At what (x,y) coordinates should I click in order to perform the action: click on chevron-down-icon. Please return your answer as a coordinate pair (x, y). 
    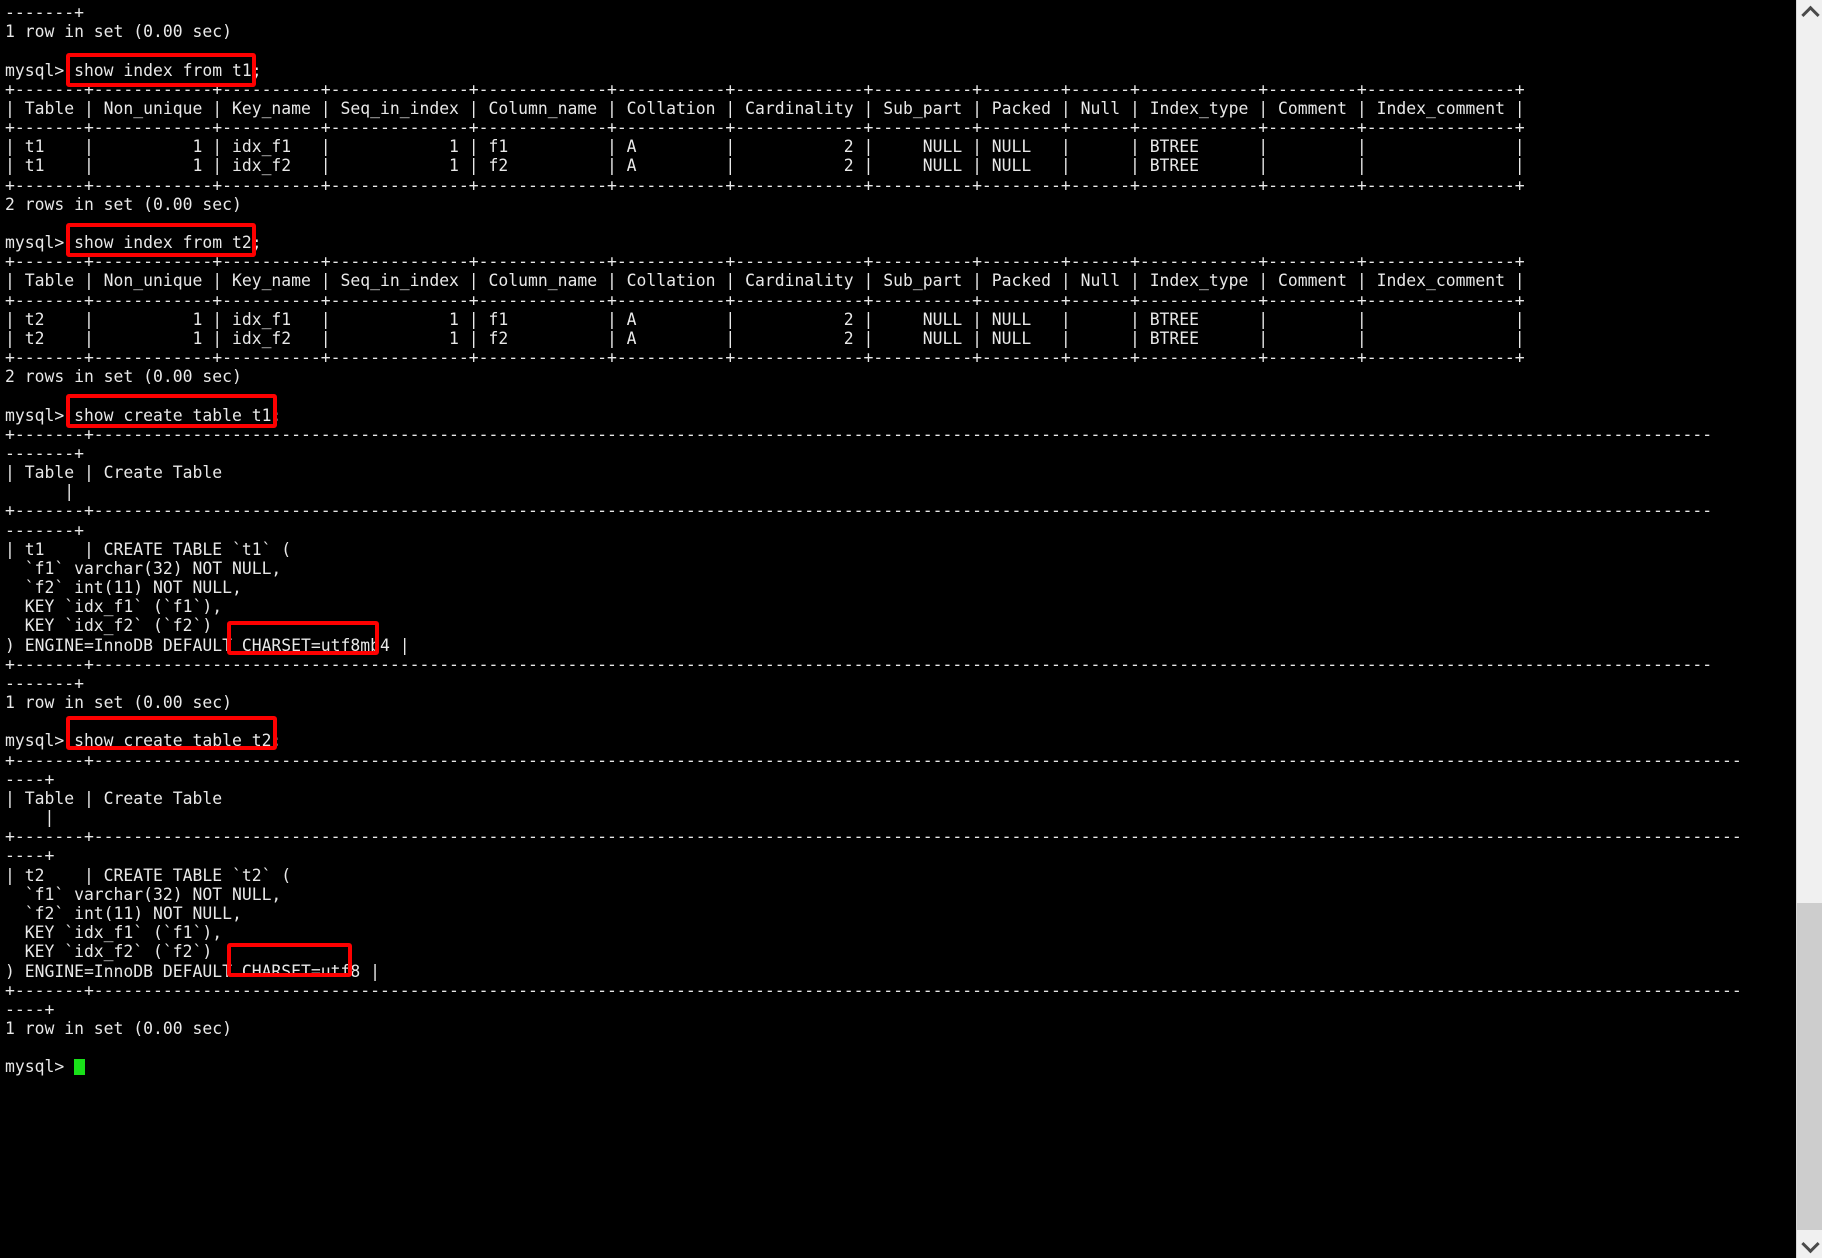
    Looking at the image, I should click on (1810, 1243).